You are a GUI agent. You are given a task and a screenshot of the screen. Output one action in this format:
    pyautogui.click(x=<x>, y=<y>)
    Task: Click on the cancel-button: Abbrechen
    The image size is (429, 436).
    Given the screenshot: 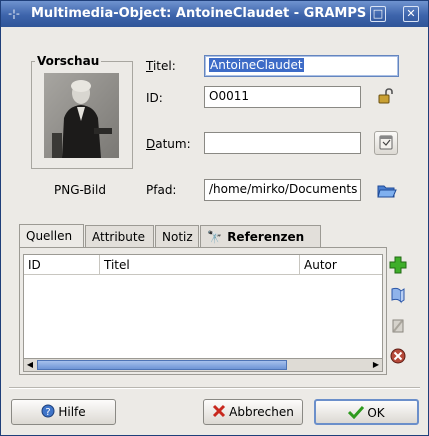 What is the action you would take?
    pyautogui.click(x=253, y=412)
    